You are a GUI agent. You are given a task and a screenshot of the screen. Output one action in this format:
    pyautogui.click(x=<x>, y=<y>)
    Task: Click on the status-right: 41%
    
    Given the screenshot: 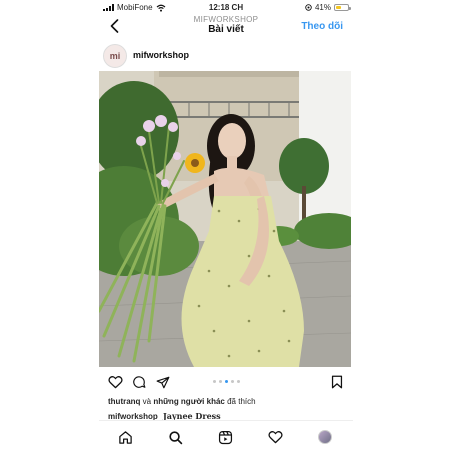 What is the action you would take?
    pyautogui.click(x=328, y=7)
    